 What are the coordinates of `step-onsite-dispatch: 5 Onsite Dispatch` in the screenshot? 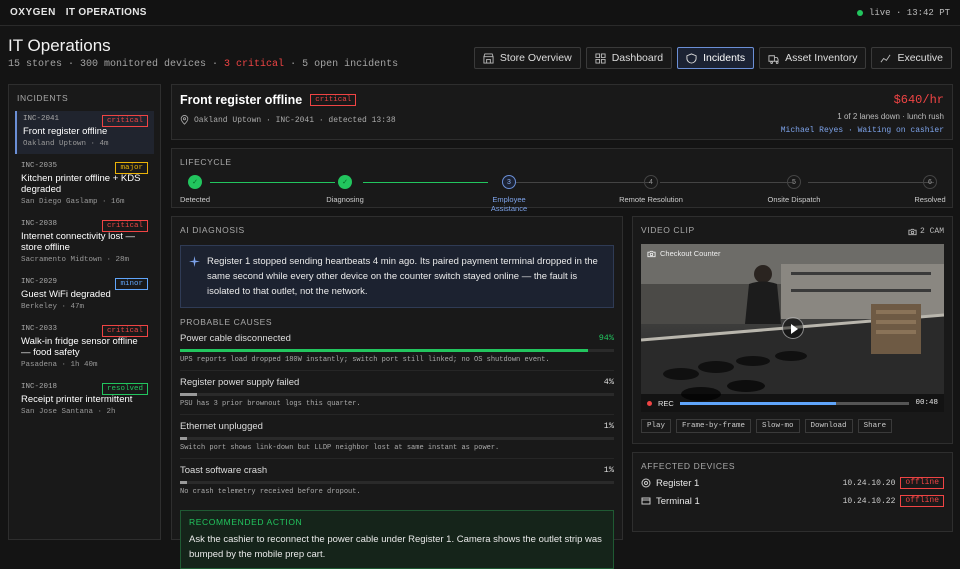 It's located at (794, 189).